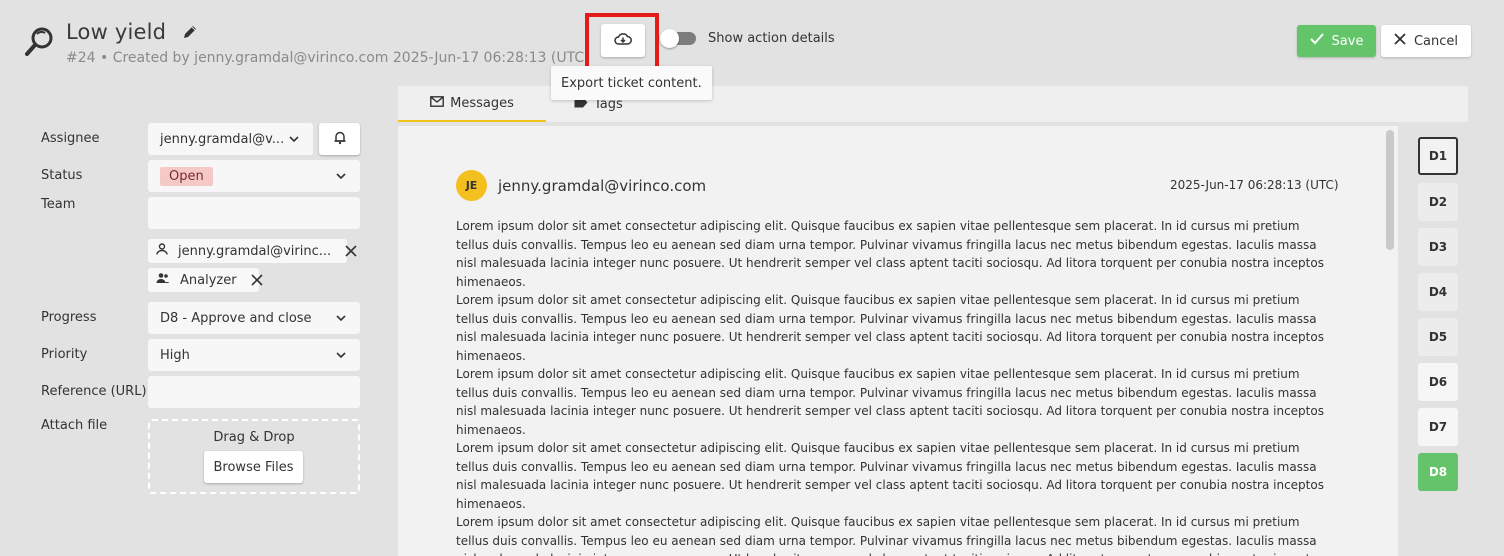 The image size is (1504, 556). I want to click on status-label: Status, so click(62, 175).